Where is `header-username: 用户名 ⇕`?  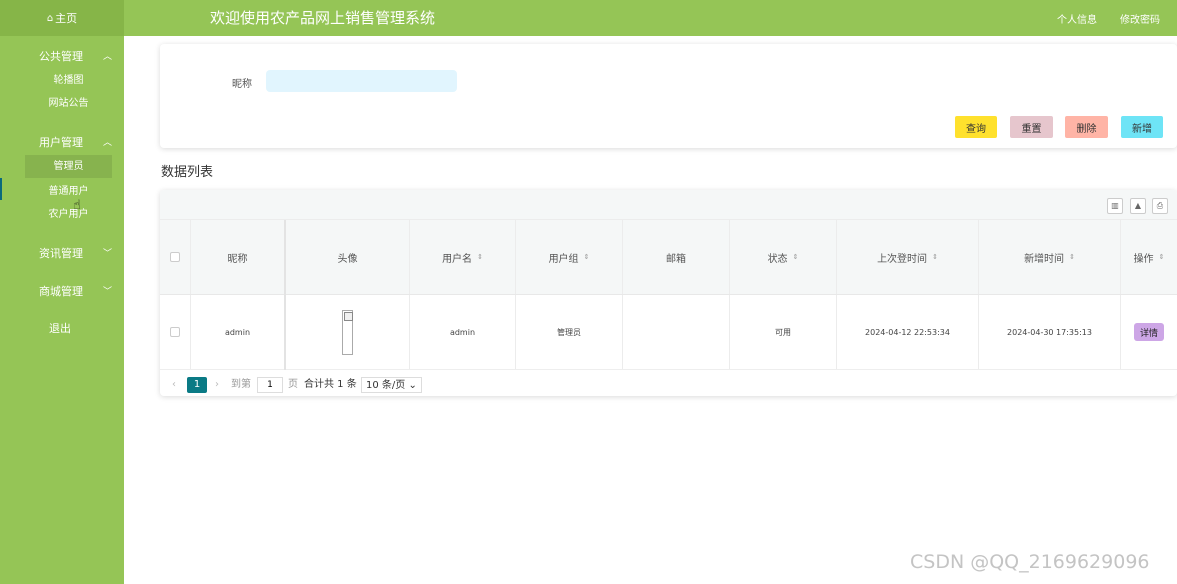 header-username: 用户名 ⇕ is located at coordinates (463, 257).